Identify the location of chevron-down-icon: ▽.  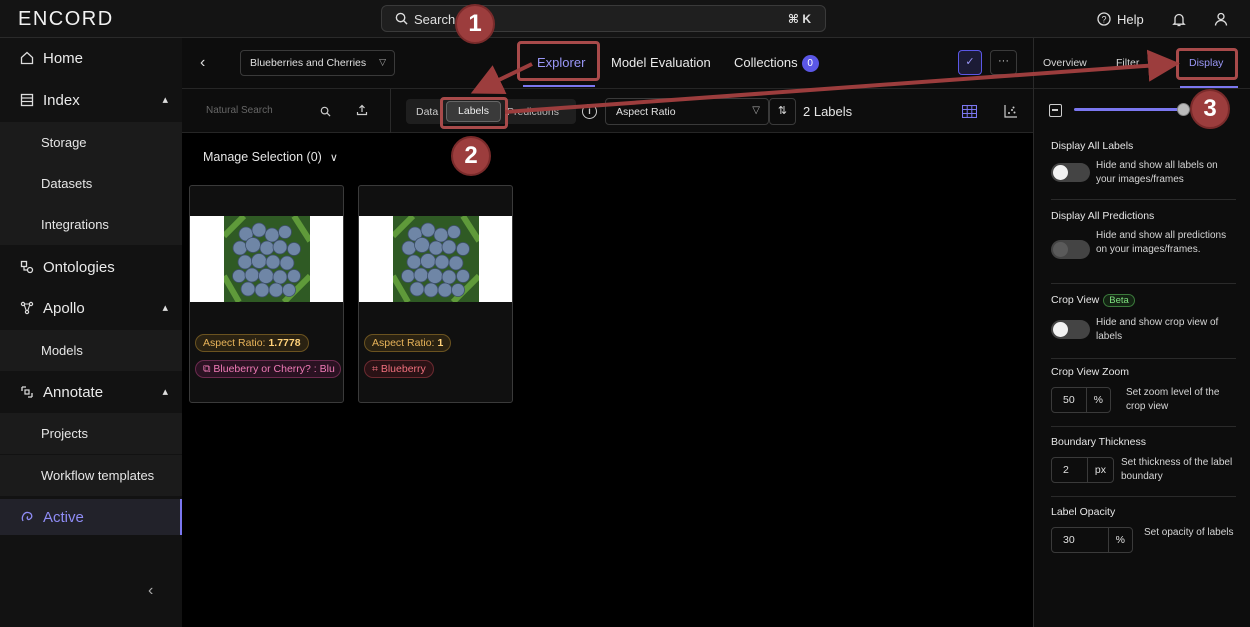
(382, 62).